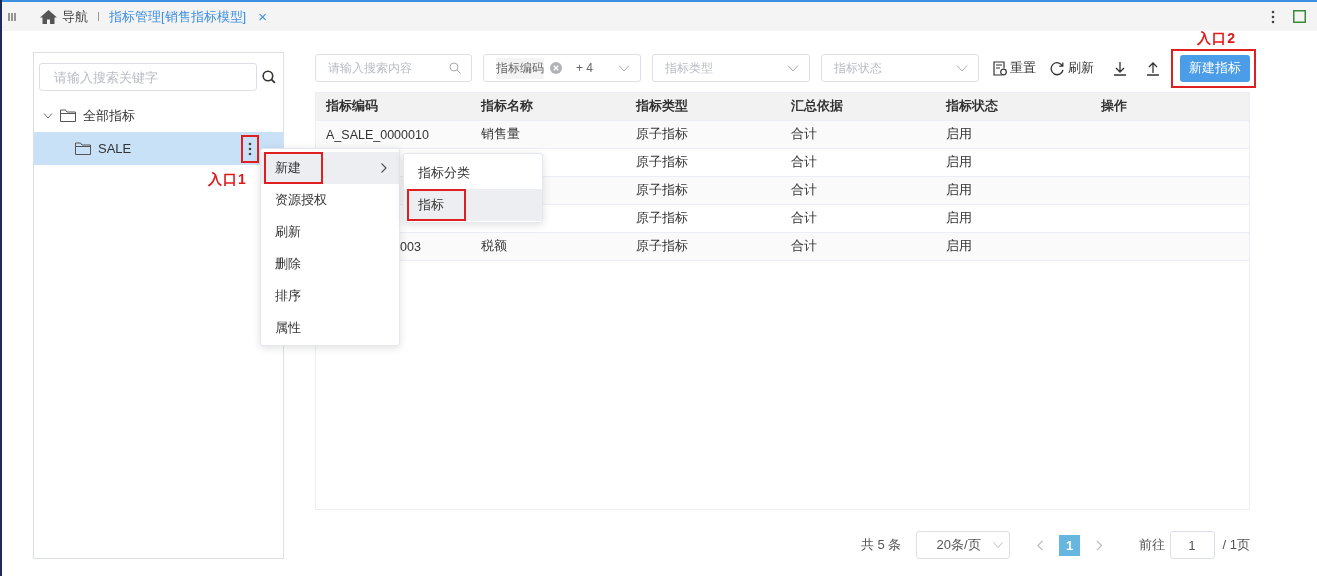 The height and width of the screenshot is (576, 1317). I want to click on menu-item: 新建, so click(330, 168).